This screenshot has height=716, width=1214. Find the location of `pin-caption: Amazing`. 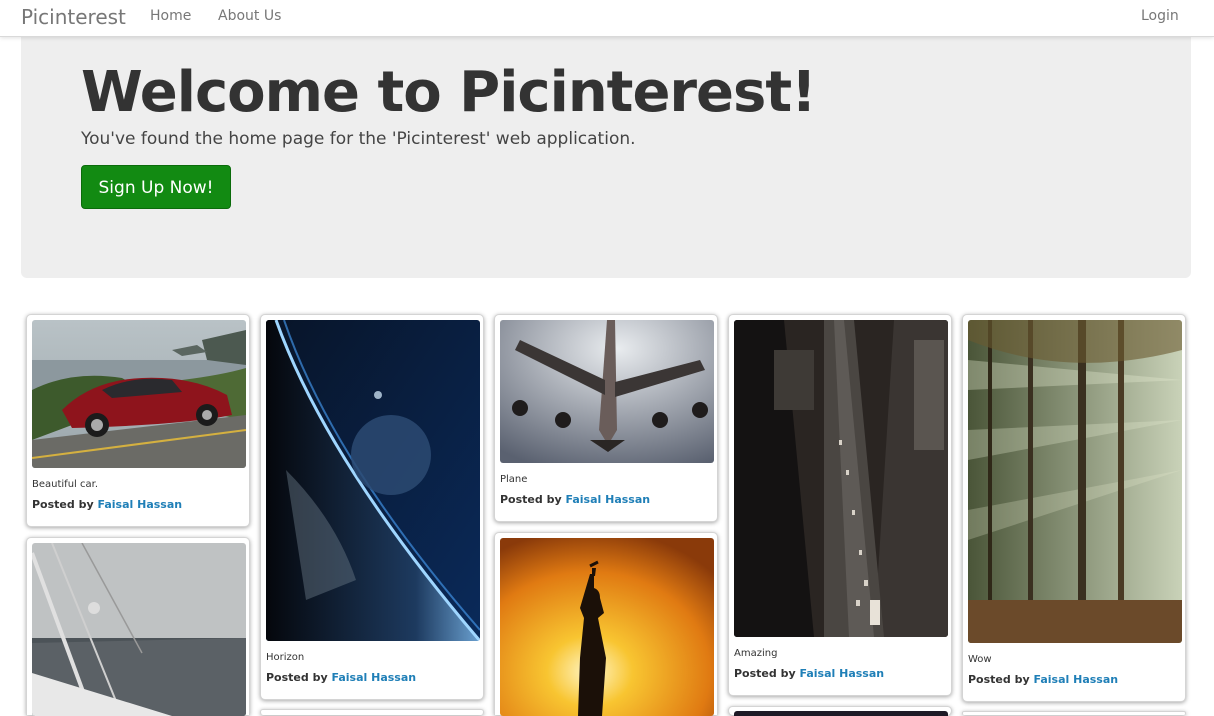

pin-caption: Amazing is located at coordinates (756, 653).